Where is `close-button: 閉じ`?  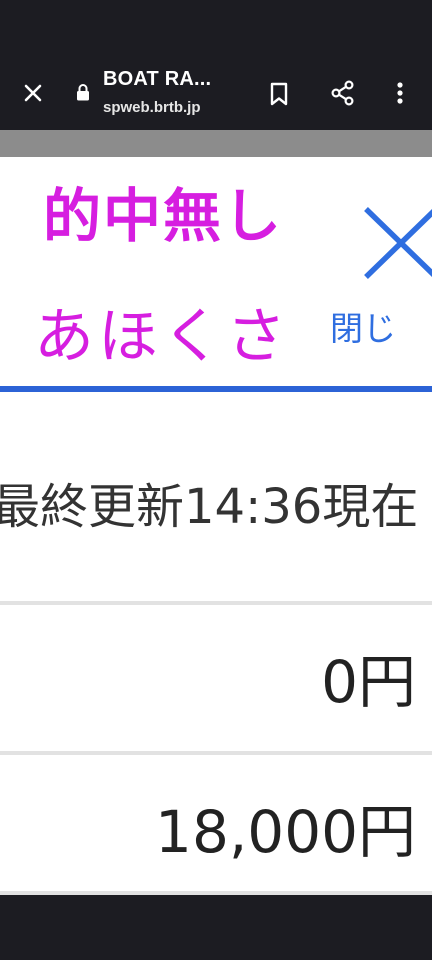
close-button: 閉じ is located at coordinates (363, 328).